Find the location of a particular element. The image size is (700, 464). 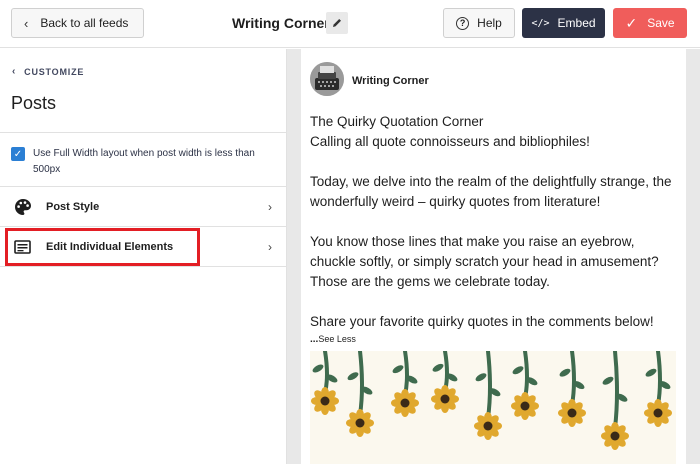

highlight-box is located at coordinates (102, 247).